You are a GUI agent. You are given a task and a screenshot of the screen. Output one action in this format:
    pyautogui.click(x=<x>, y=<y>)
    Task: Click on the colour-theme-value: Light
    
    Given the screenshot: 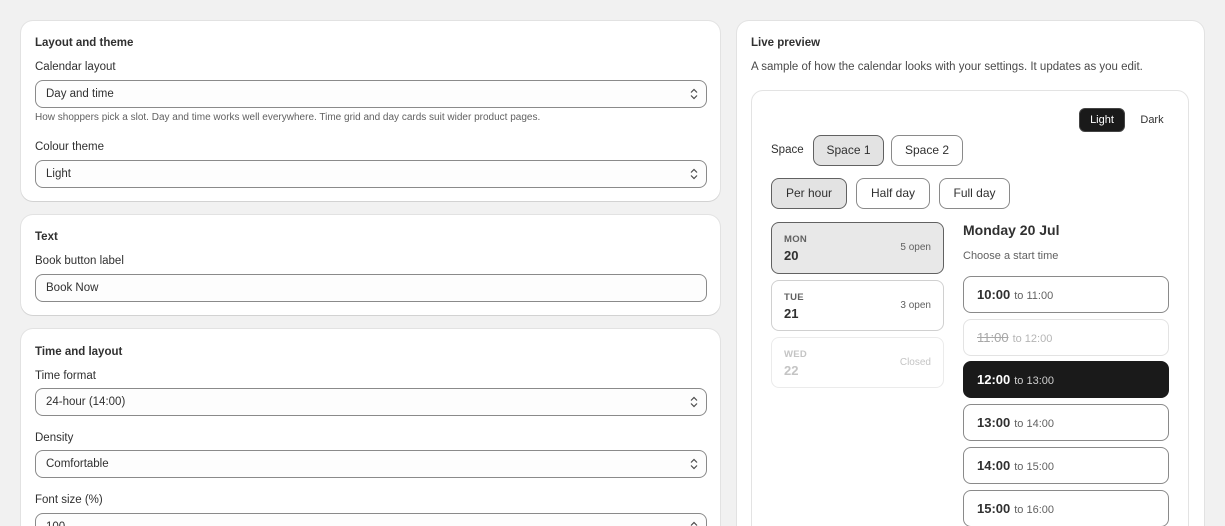 What is the action you would take?
    pyautogui.click(x=58, y=174)
    